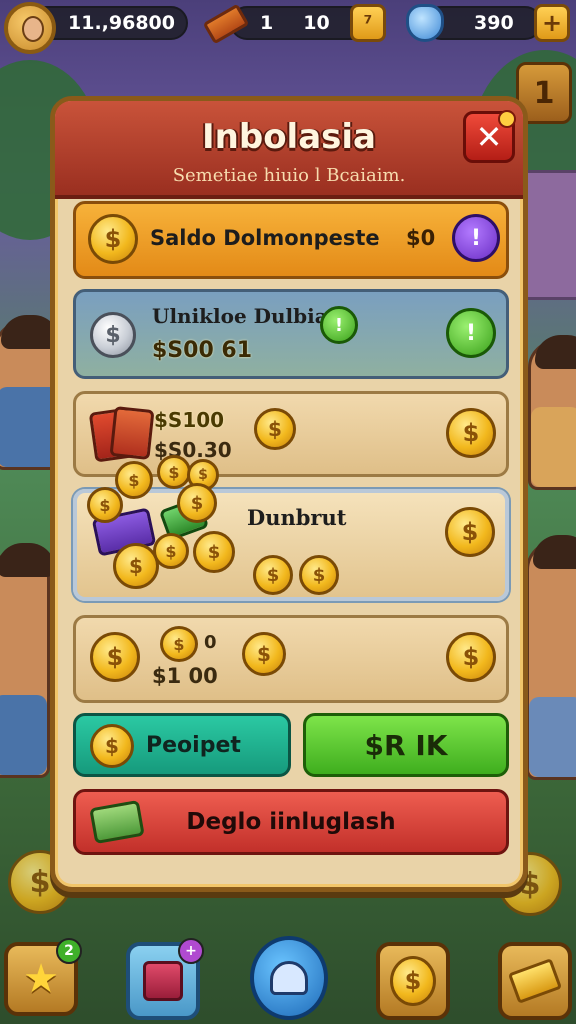  I want to click on saldo-value: $0, so click(421, 238).